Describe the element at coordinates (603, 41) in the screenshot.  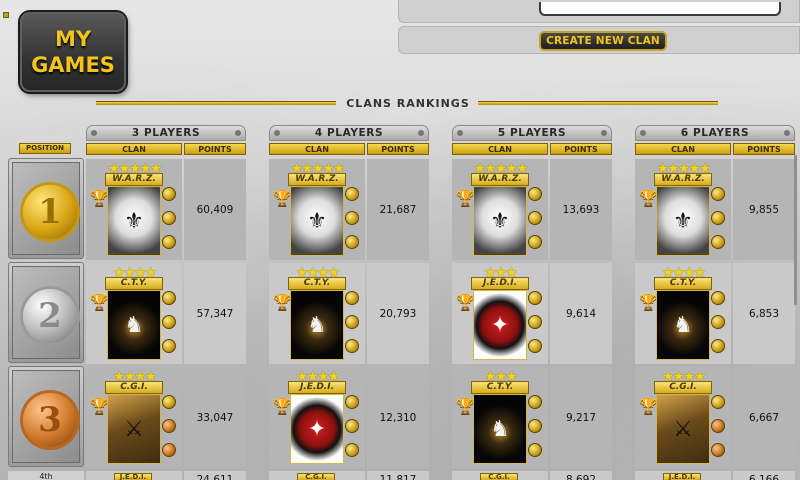
I see `create-new-clan-button: CREATE NEW CLAN` at that location.